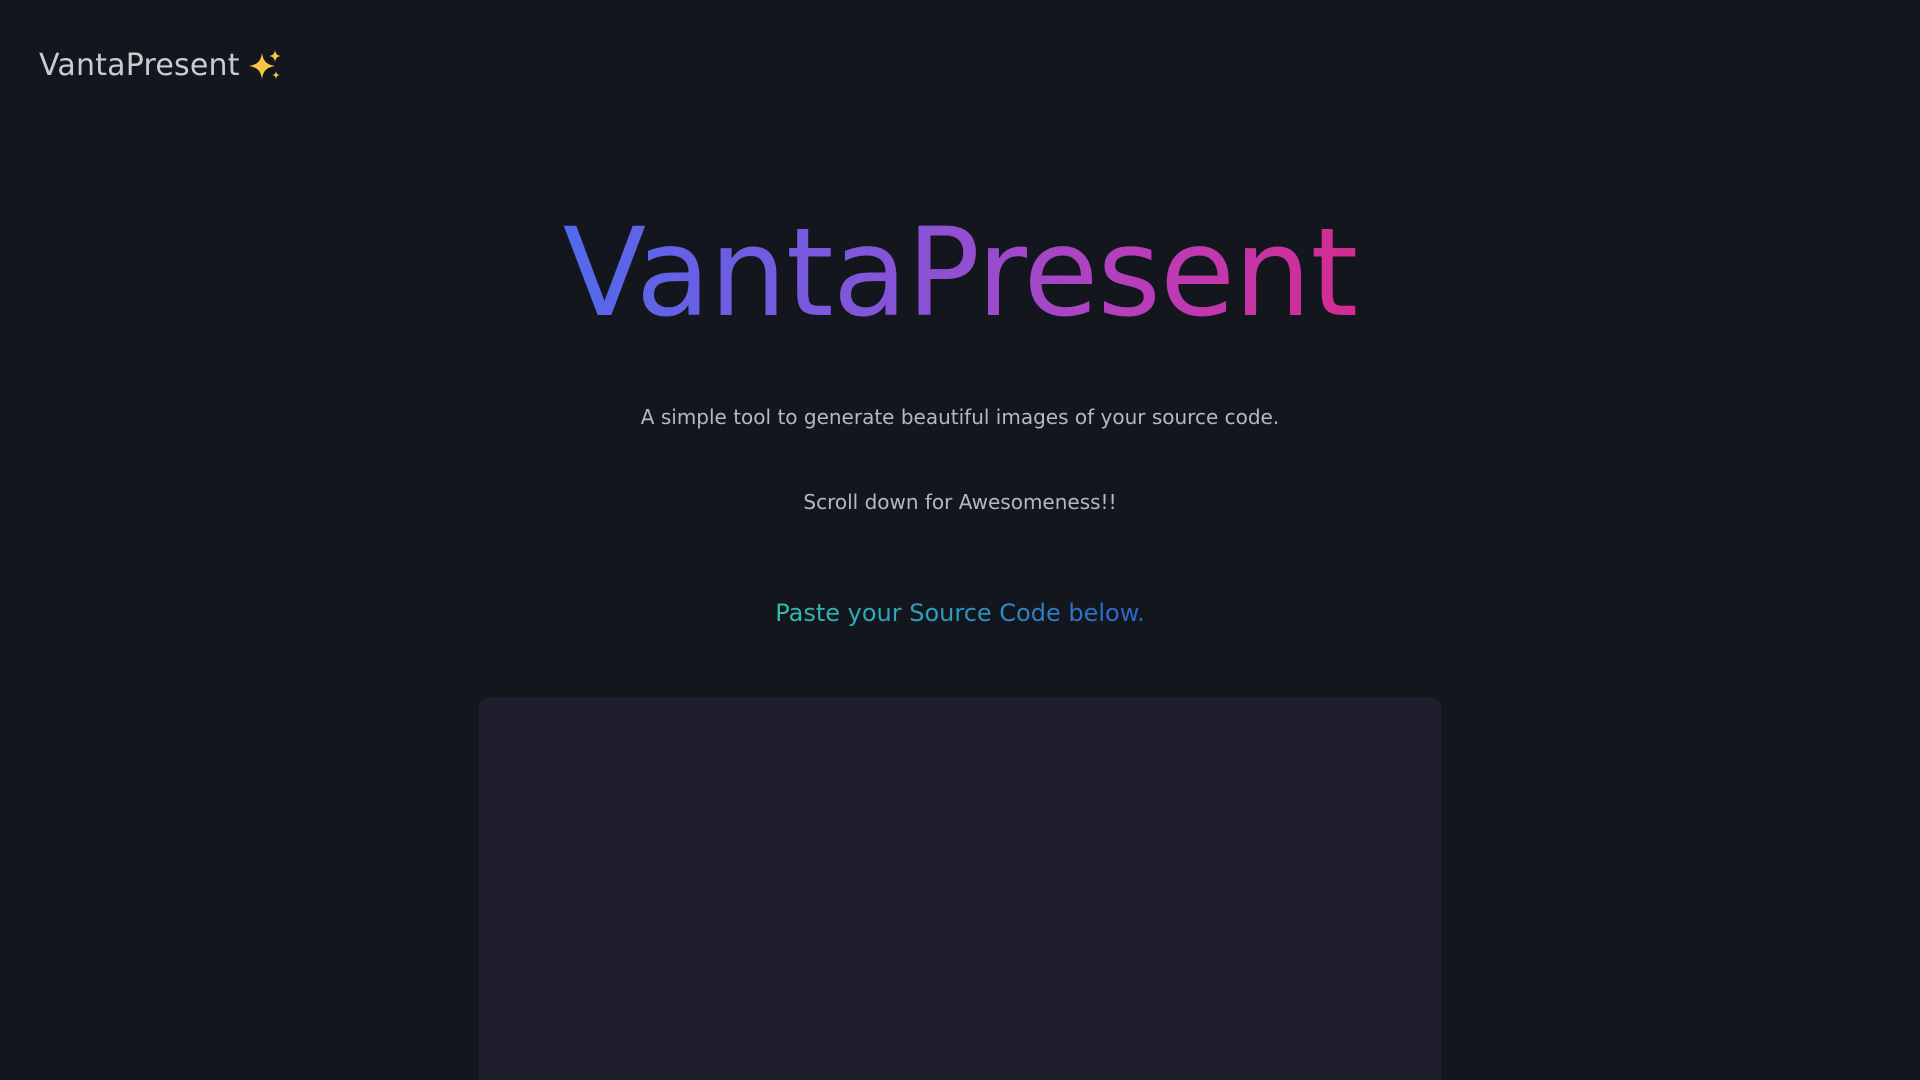  What do you see at coordinates (960, 502) in the screenshot?
I see `scroll-hint: Scroll down for Awesomeness!!` at bounding box center [960, 502].